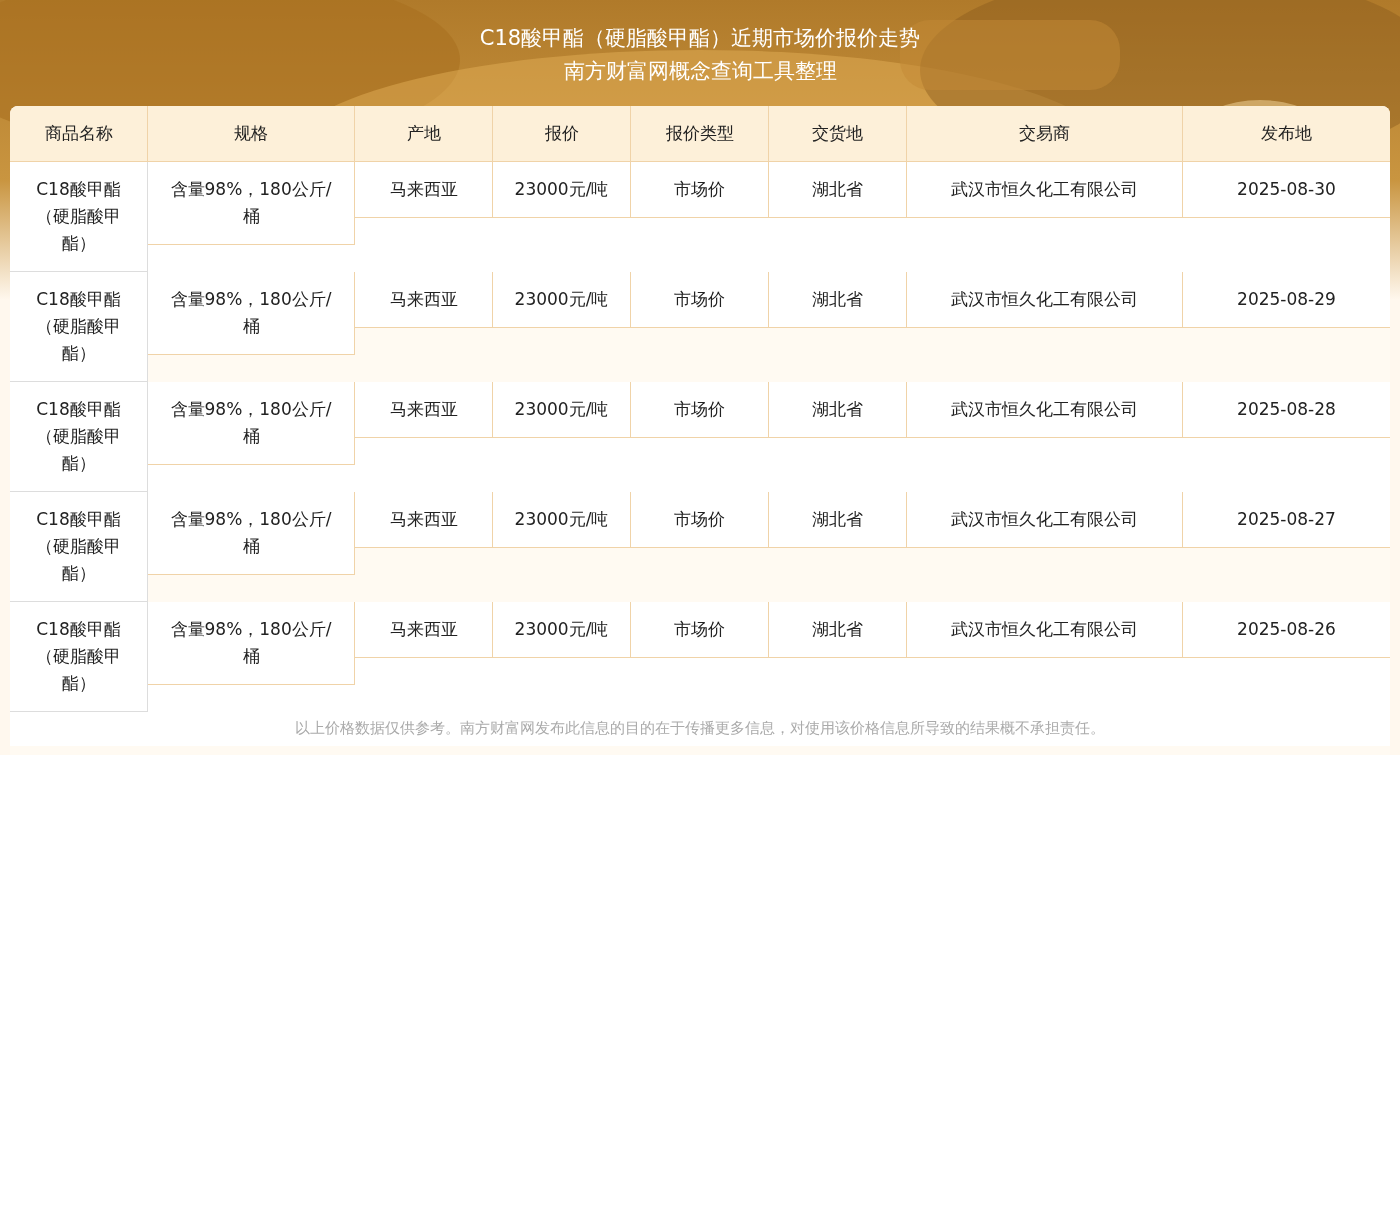  What do you see at coordinates (1286, 300) in the screenshot?
I see `table-cell: 2025-08-29` at bounding box center [1286, 300].